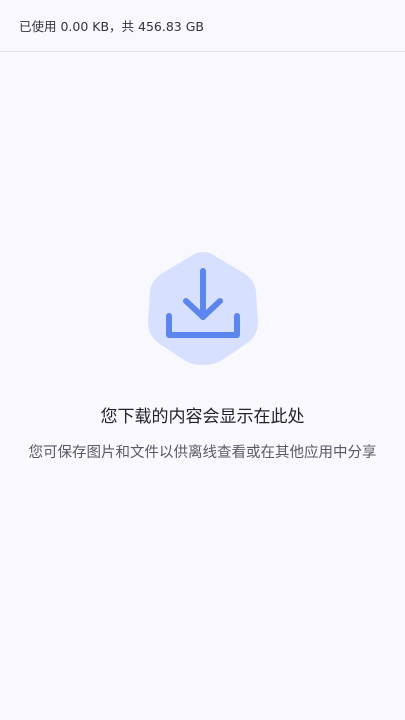 The height and width of the screenshot is (720, 405). Describe the element at coordinates (111, 26) in the screenshot. I see `storage-usage-text: 已使用 0.00 KB，共 456.83 GB` at that location.